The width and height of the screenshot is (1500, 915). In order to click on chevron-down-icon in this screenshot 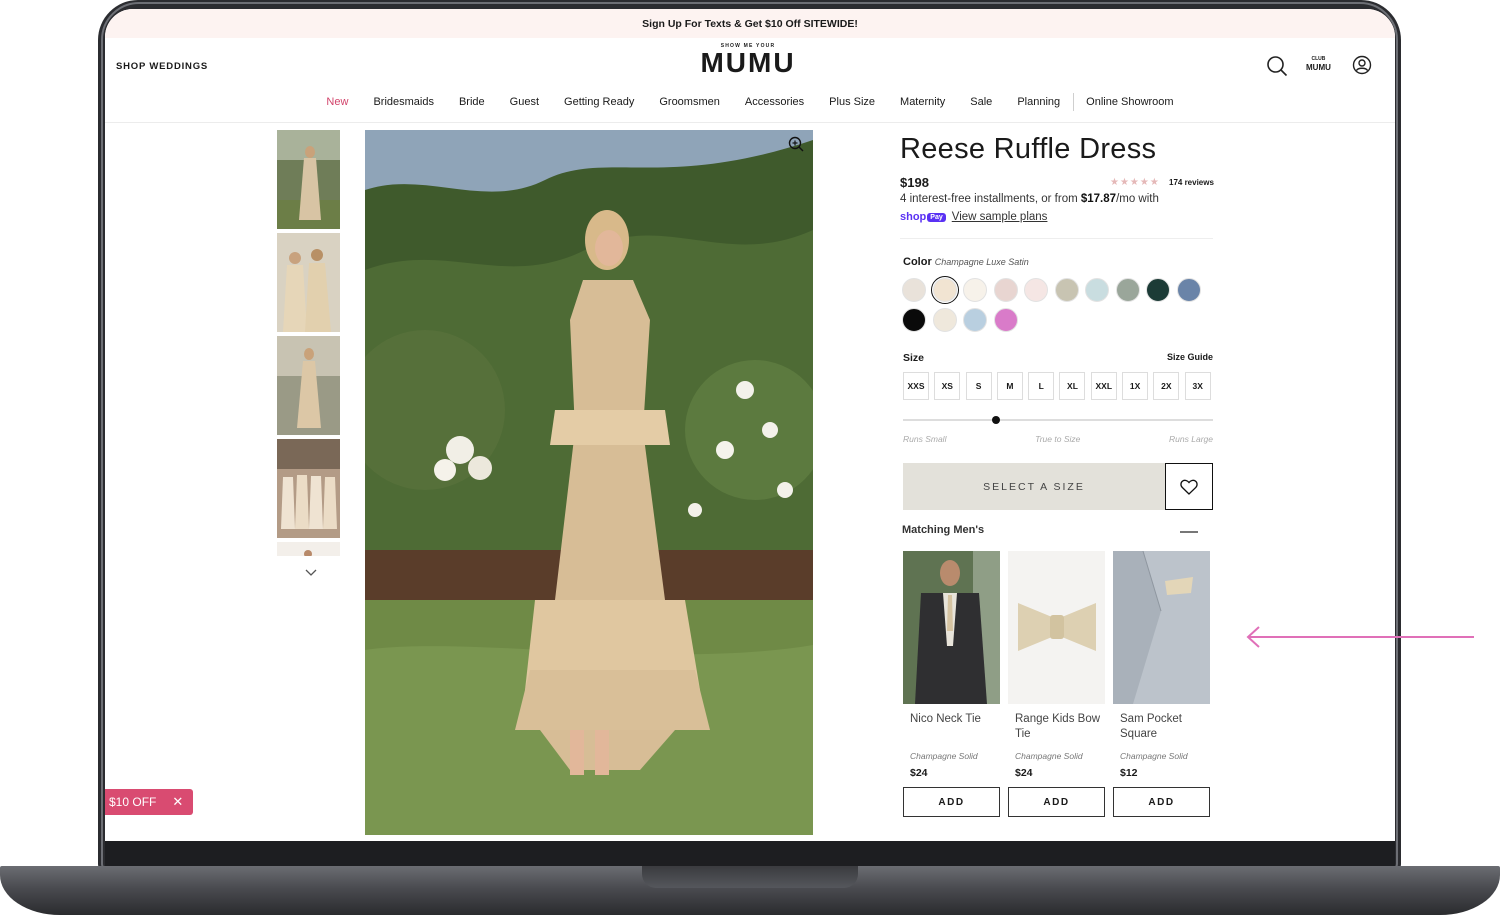, I will do `click(311, 573)`.